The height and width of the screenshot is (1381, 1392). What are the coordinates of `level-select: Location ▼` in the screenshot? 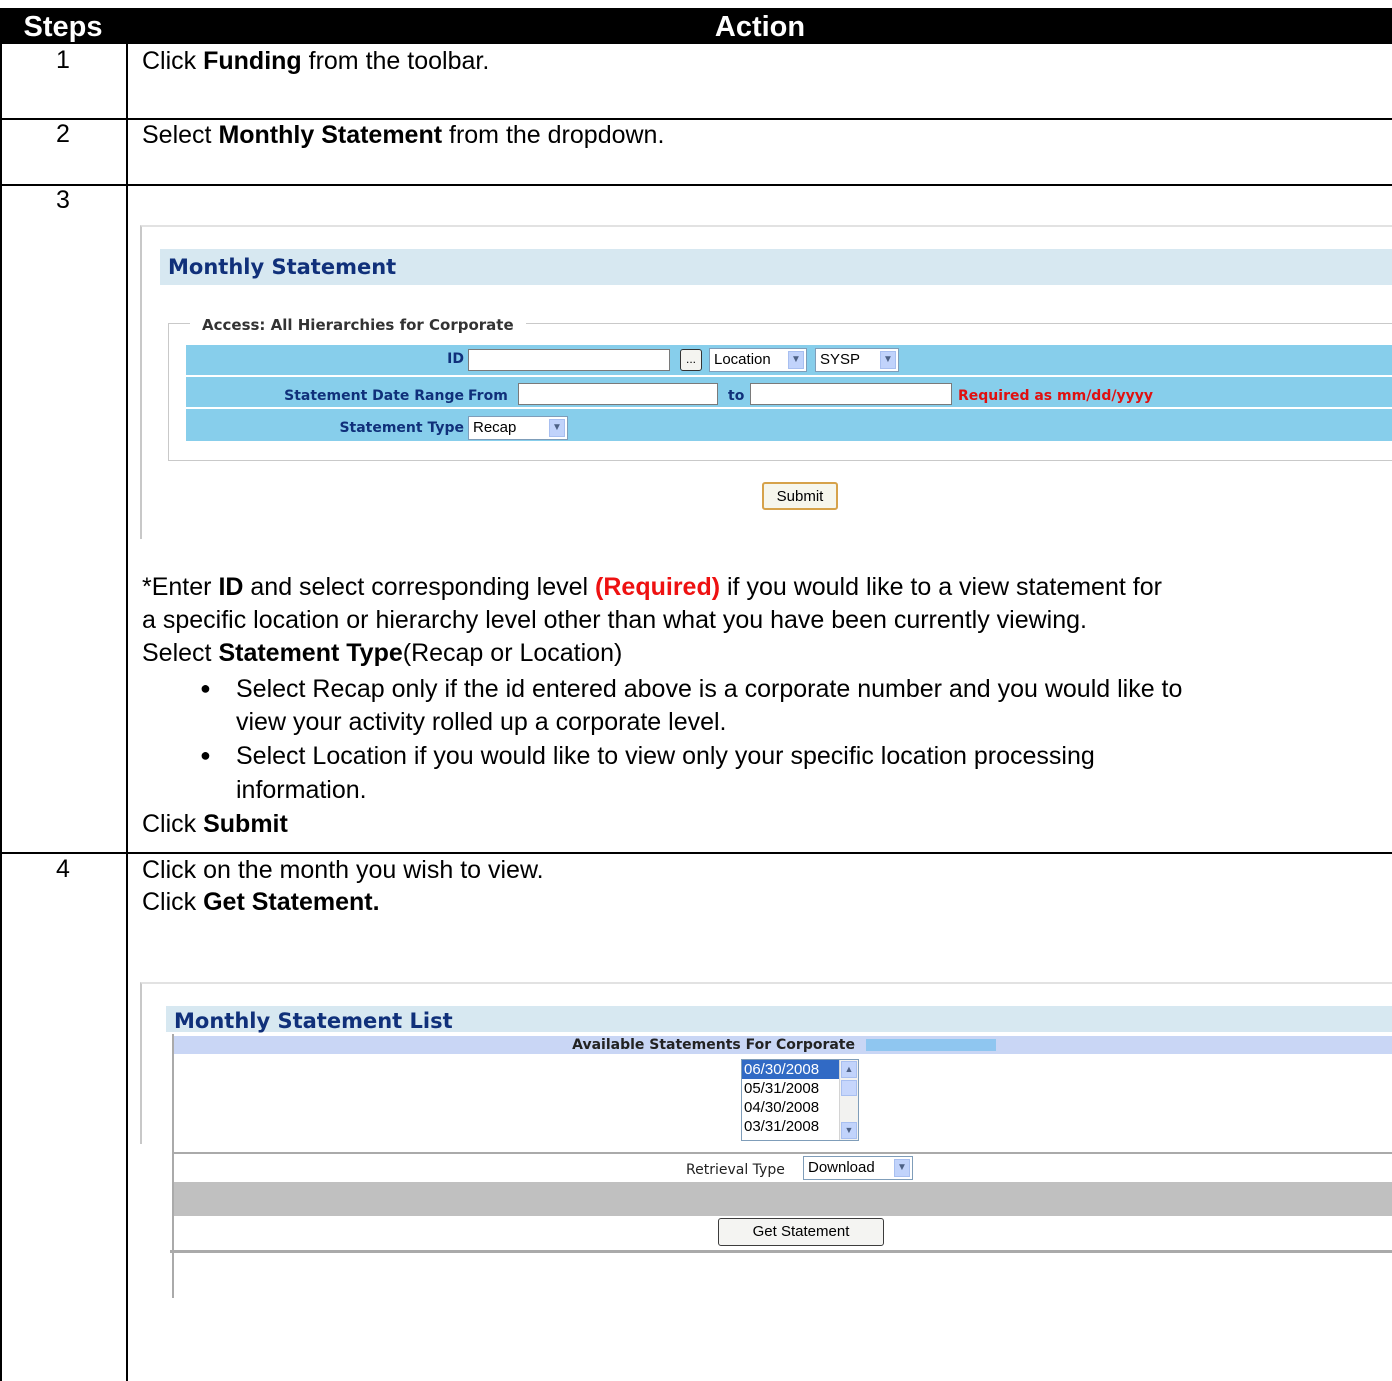 It's located at (758, 360).